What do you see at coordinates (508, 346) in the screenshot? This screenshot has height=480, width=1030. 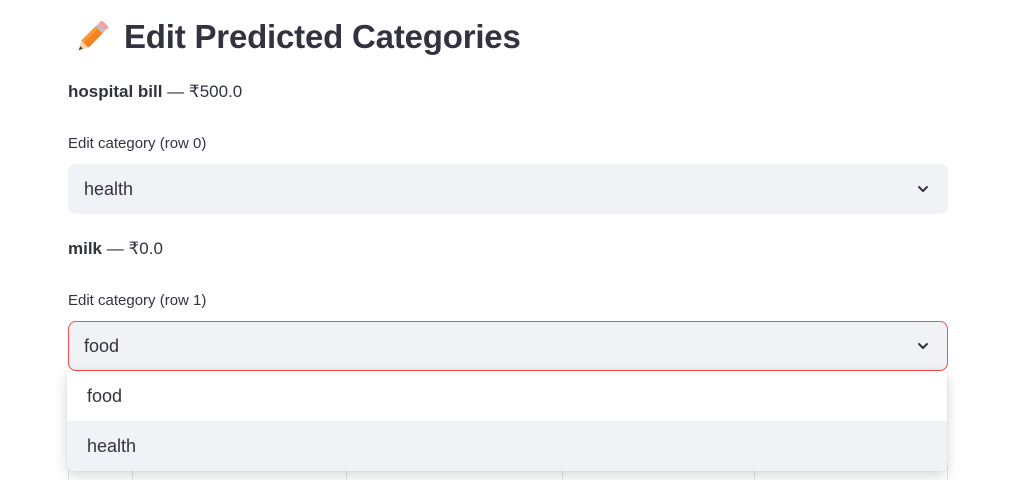 I see `row-1-category-select: food` at bounding box center [508, 346].